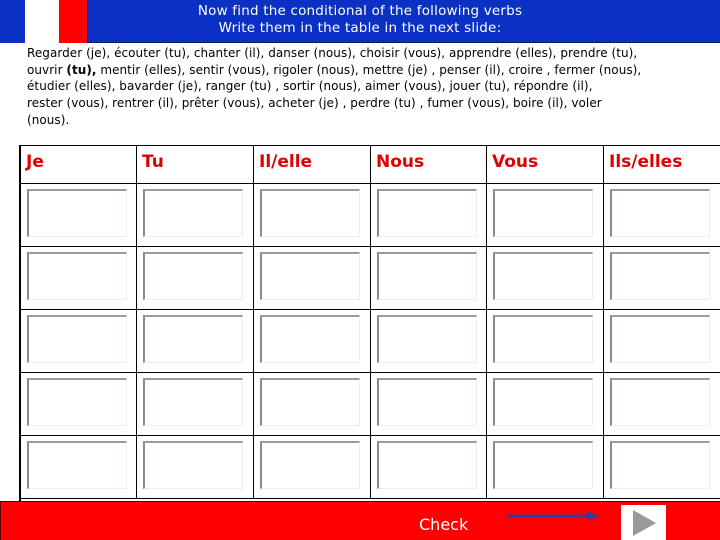  I want to click on header-label: Il/elle, so click(286, 162).